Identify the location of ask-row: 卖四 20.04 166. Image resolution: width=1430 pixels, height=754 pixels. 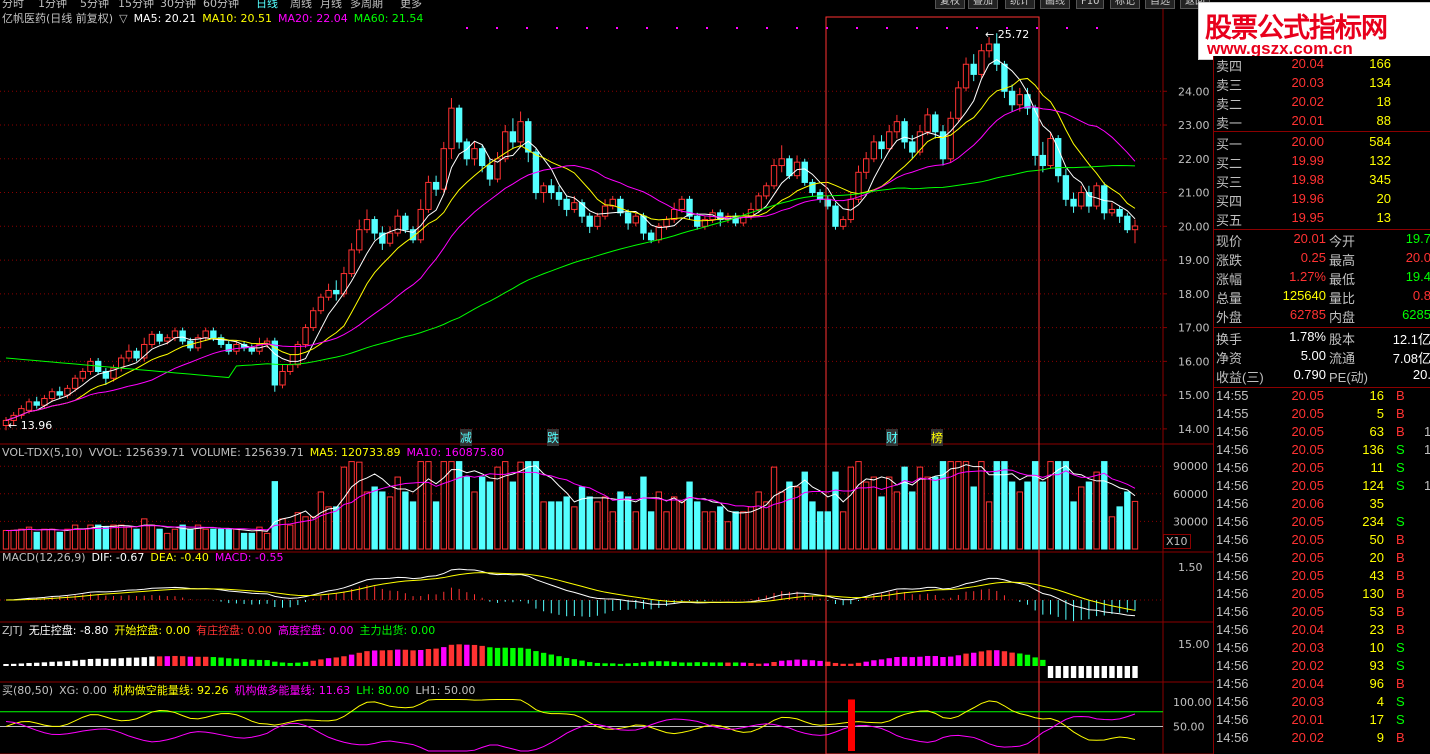
(1322, 65).